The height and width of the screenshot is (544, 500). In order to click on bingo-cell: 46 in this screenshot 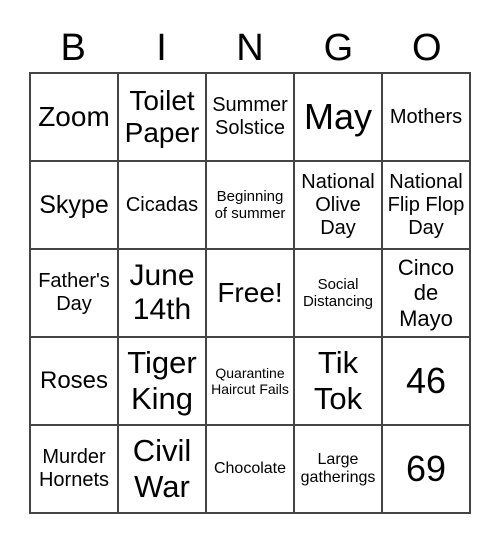, I will do `click(426, 381)`.